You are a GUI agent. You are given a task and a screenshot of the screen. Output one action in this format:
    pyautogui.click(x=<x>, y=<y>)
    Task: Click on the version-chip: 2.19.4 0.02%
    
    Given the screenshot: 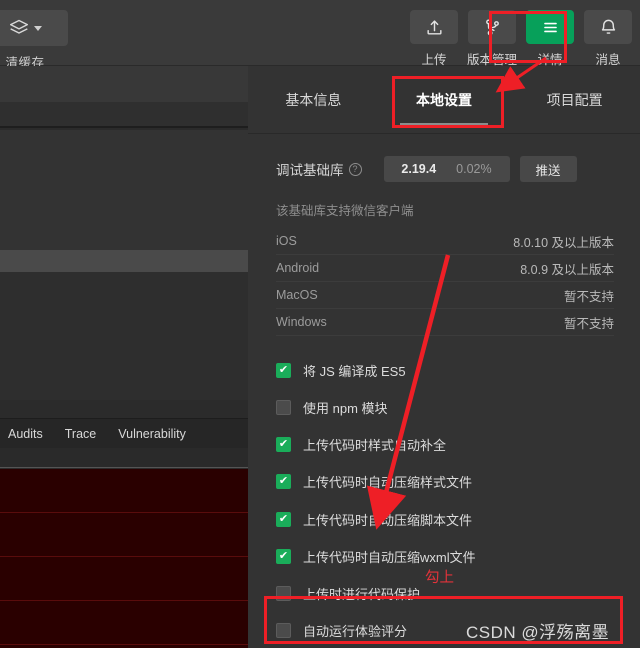 What is the action you would take?
    pyautogui.click(x=446, y=169)
    